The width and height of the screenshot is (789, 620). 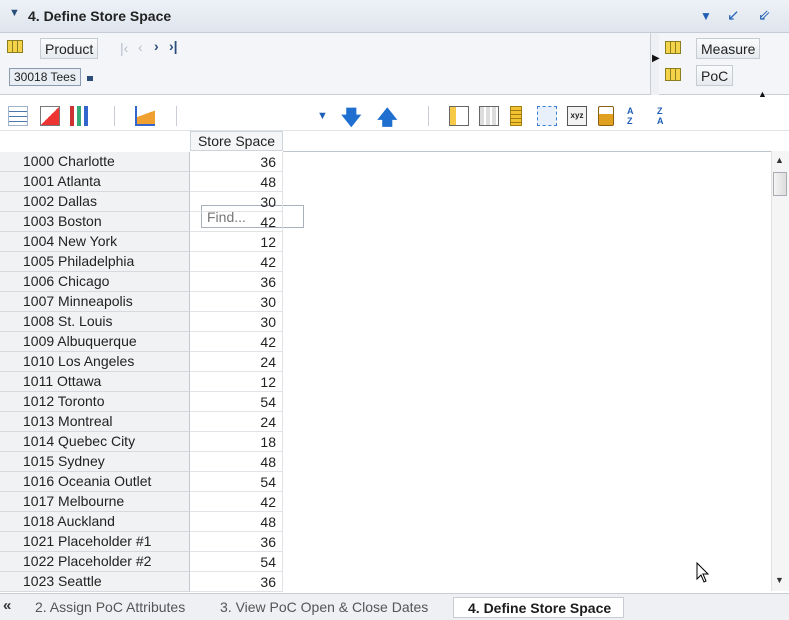 I want to click on row-header-store: 1012 Toronto, so click(x=95, y=402).